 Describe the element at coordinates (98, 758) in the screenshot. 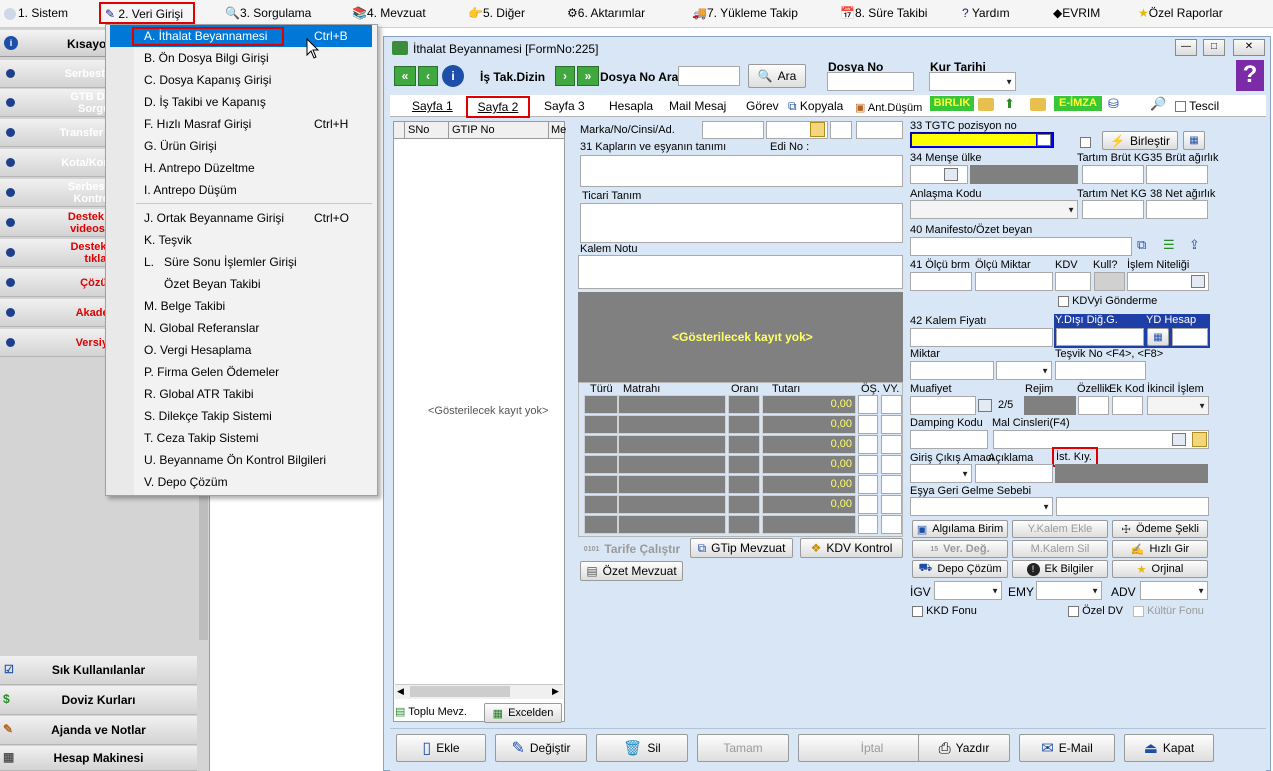

I see `sidebar-bottom-hesap-makinesi: ▦ Hesap Makinesi` at that location.